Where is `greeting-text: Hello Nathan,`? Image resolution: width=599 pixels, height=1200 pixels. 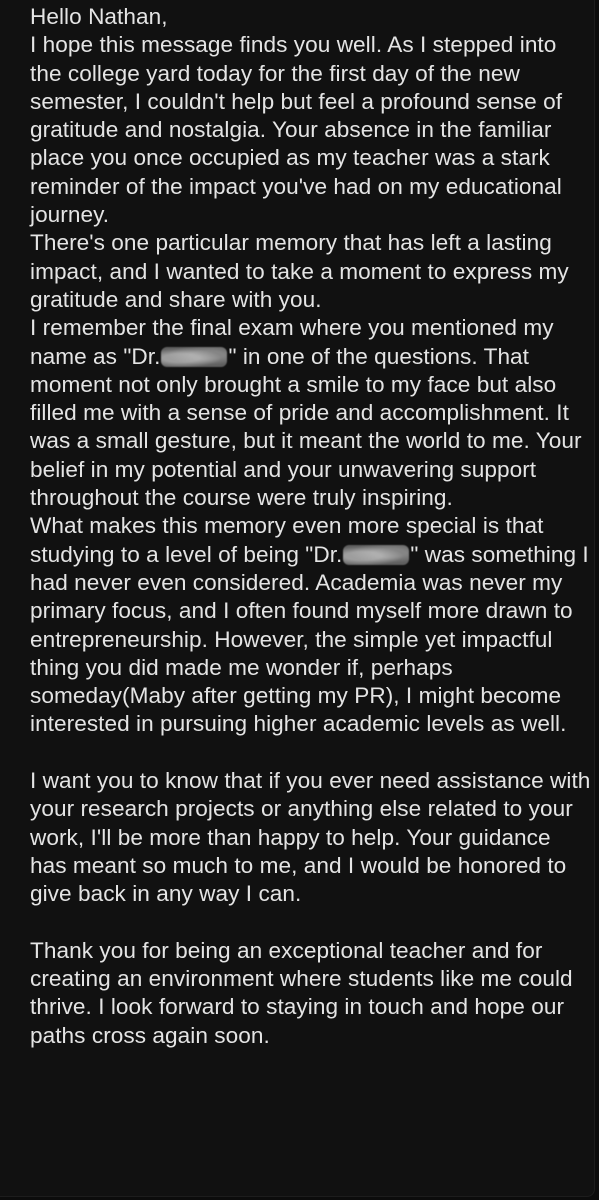
greeting-text: Hello Nathan, is located at coordinates (99, 16).